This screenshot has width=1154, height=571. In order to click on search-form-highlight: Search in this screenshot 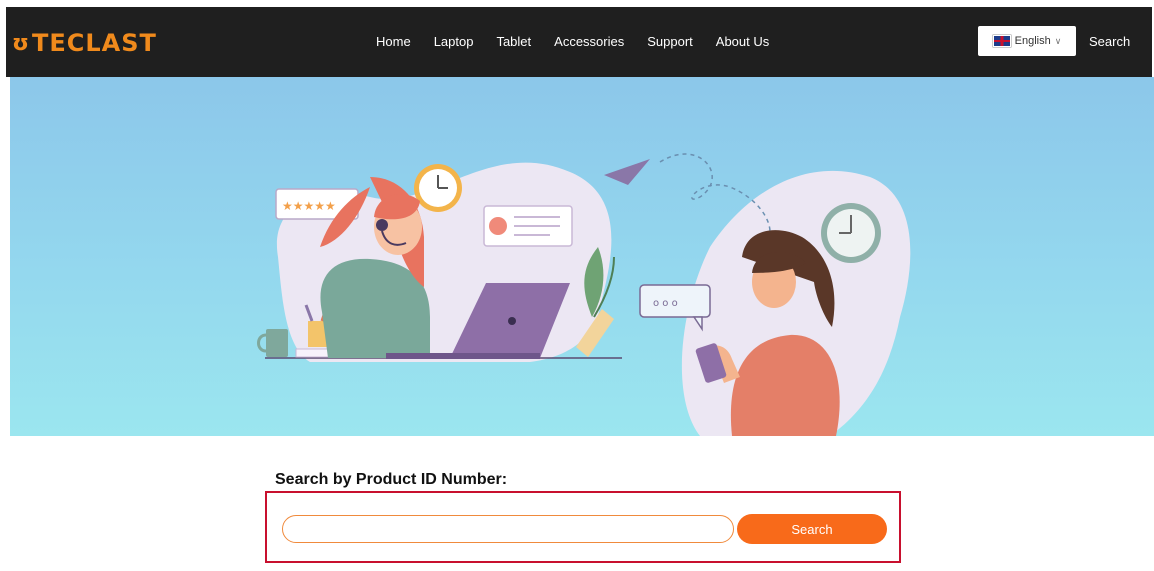, I will do `click(583, 527)`.